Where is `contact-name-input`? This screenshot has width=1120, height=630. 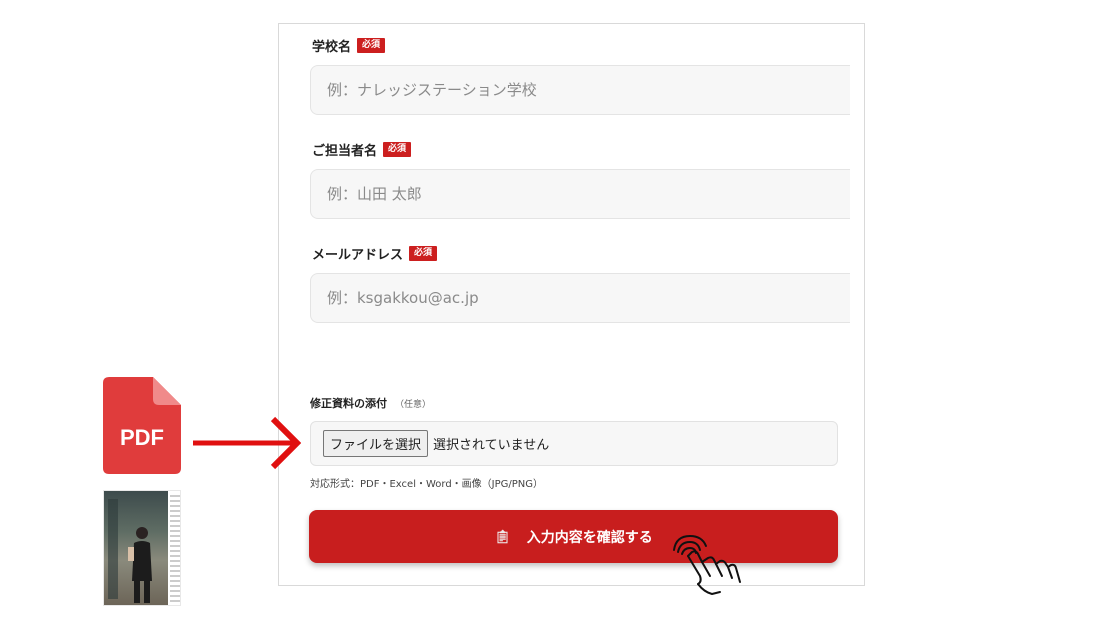 contact-name-input is located at coordinates (580, 194).